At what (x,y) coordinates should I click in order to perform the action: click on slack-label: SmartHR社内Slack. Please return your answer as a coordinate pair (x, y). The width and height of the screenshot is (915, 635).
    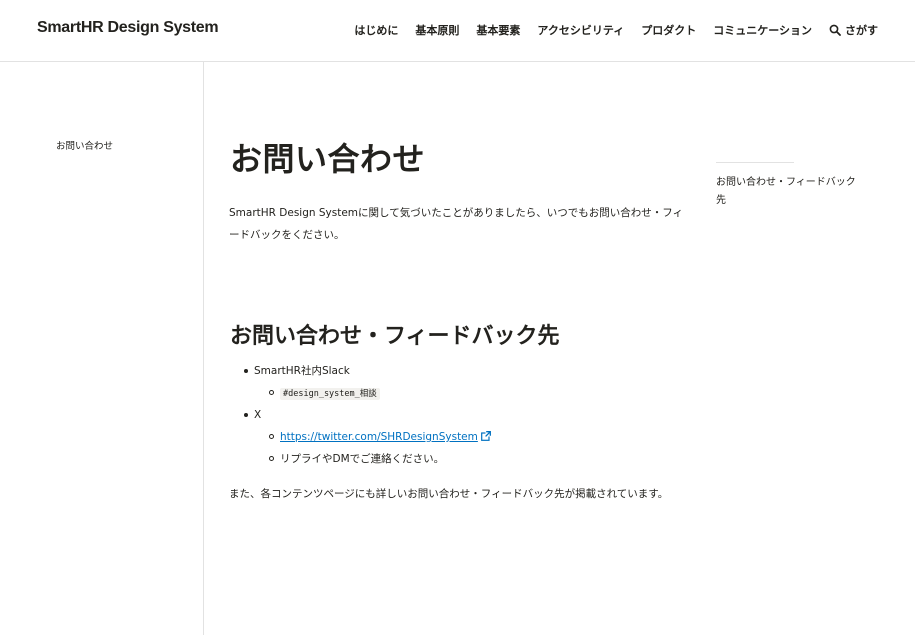
    Looking at the image, I should click on (302, 371).